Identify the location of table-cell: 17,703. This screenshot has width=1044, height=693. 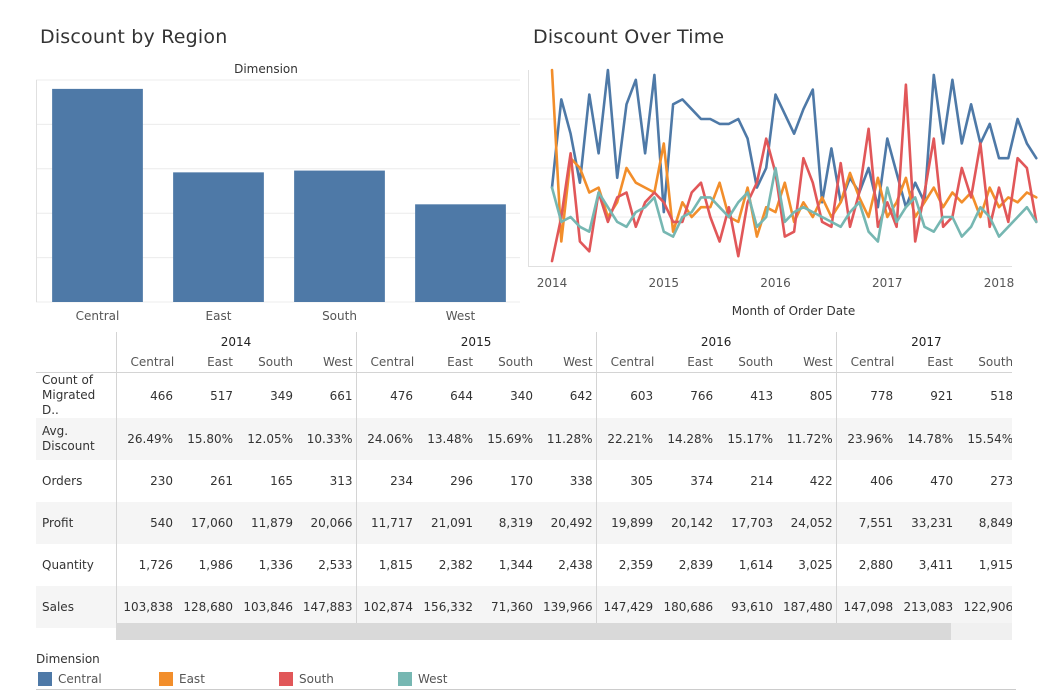
(752, 523).